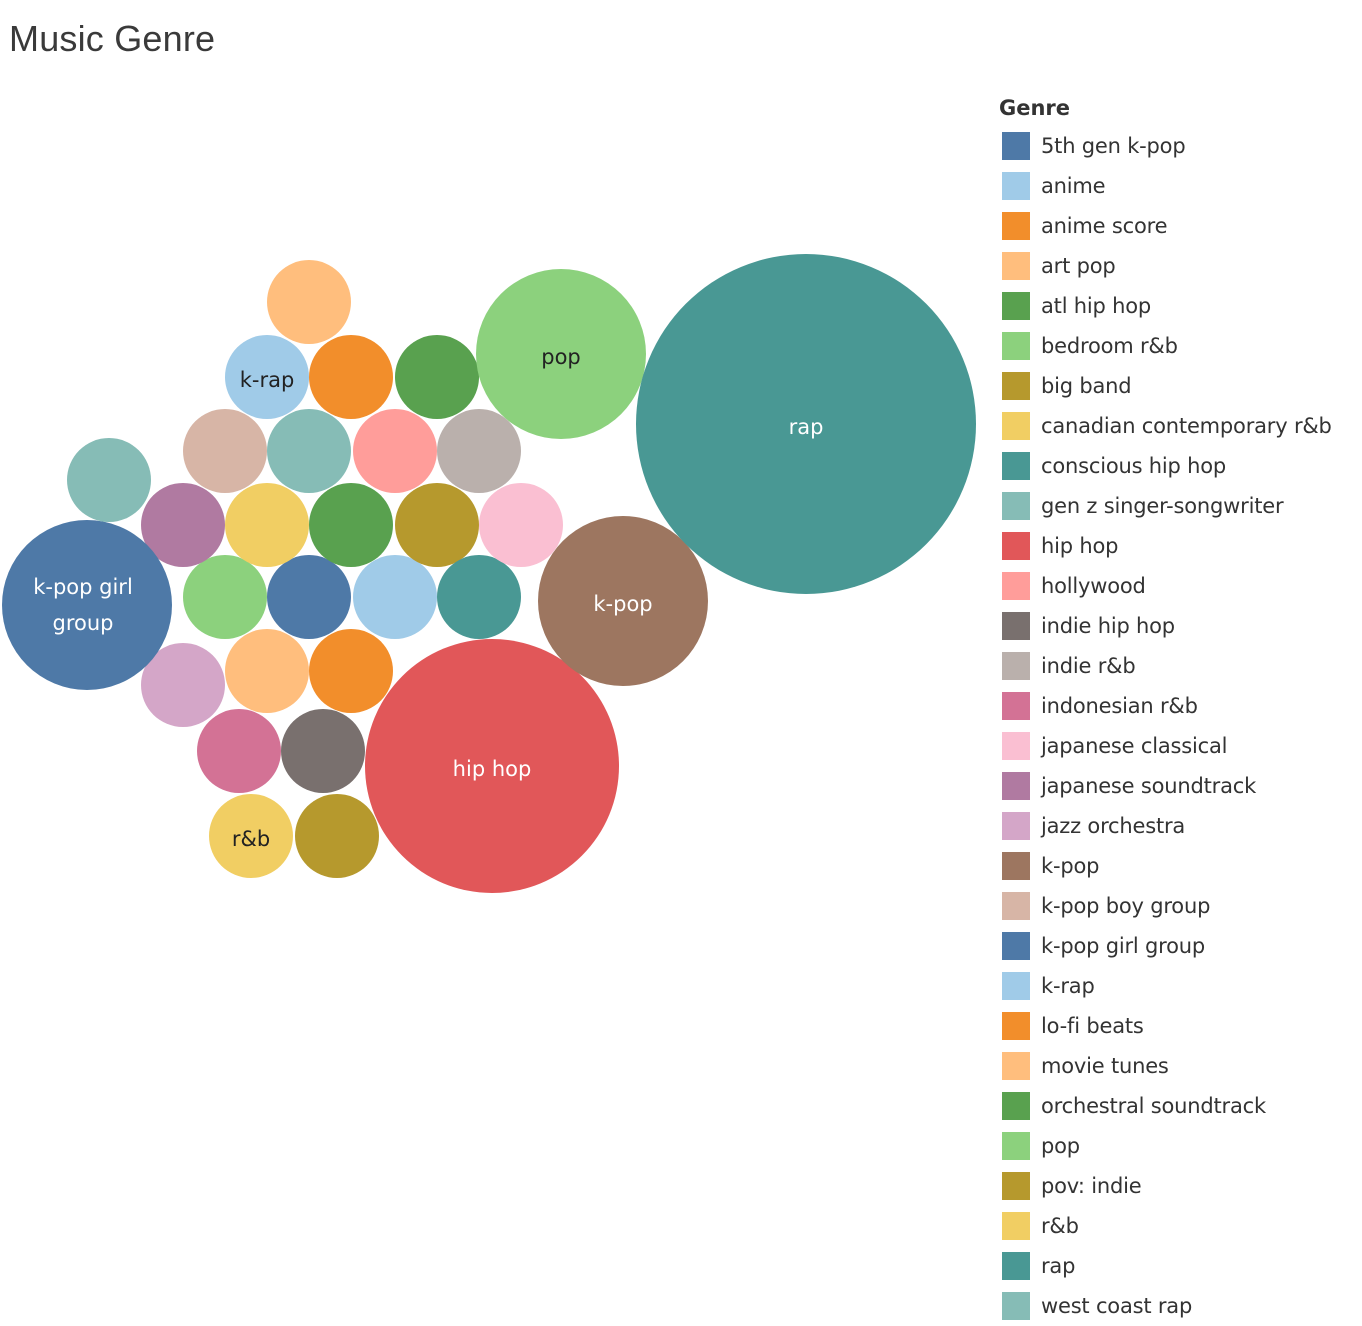 The image size is (1362, 1326). I want to click on legend-item: r&b, so click(1165, 1226).